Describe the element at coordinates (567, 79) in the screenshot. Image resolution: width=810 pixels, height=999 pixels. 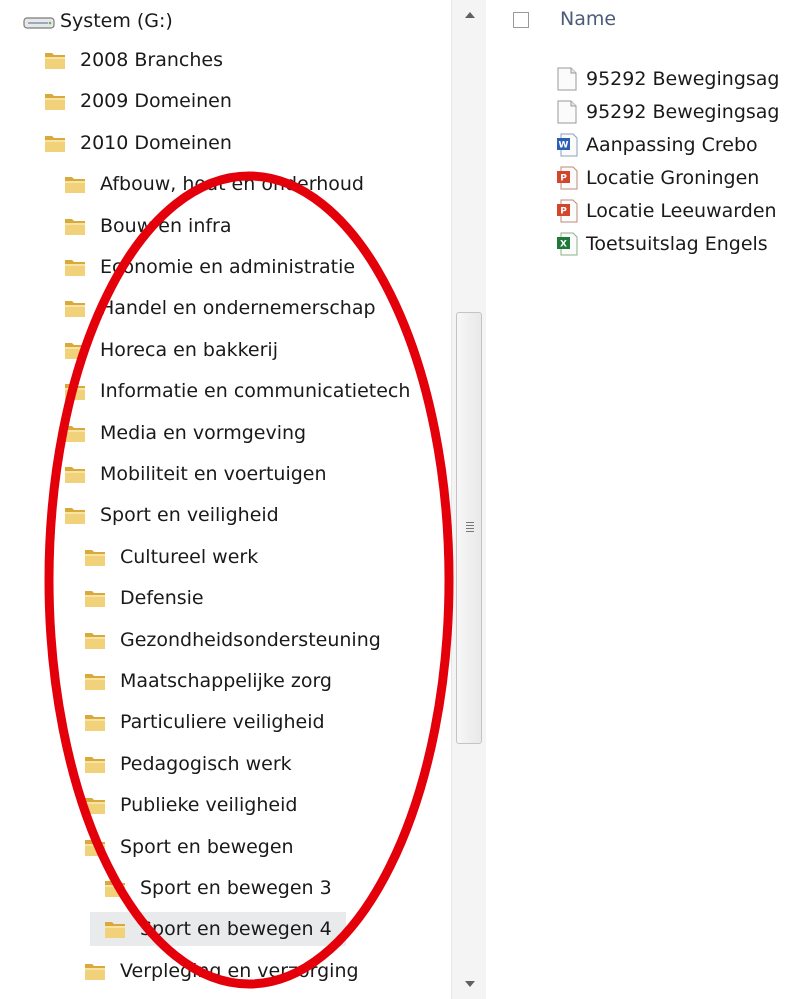
I see `generic-file-icon` at that location.